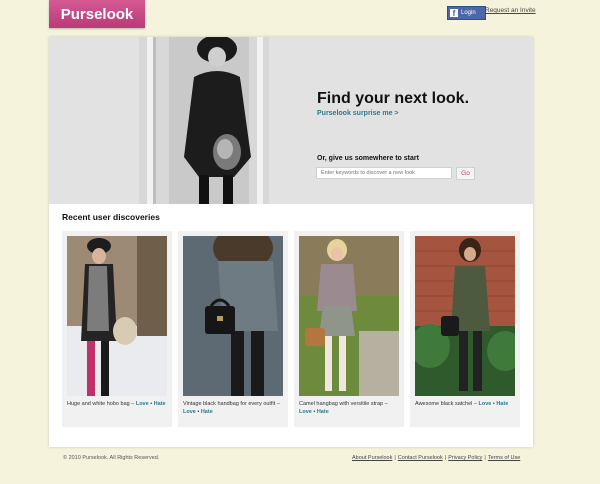 The image size is (600, 484). Describe the element at coordinates (98, 404) in the screenshot. I see `discovery-caption-text: Huge and white hobo bag` at that location.